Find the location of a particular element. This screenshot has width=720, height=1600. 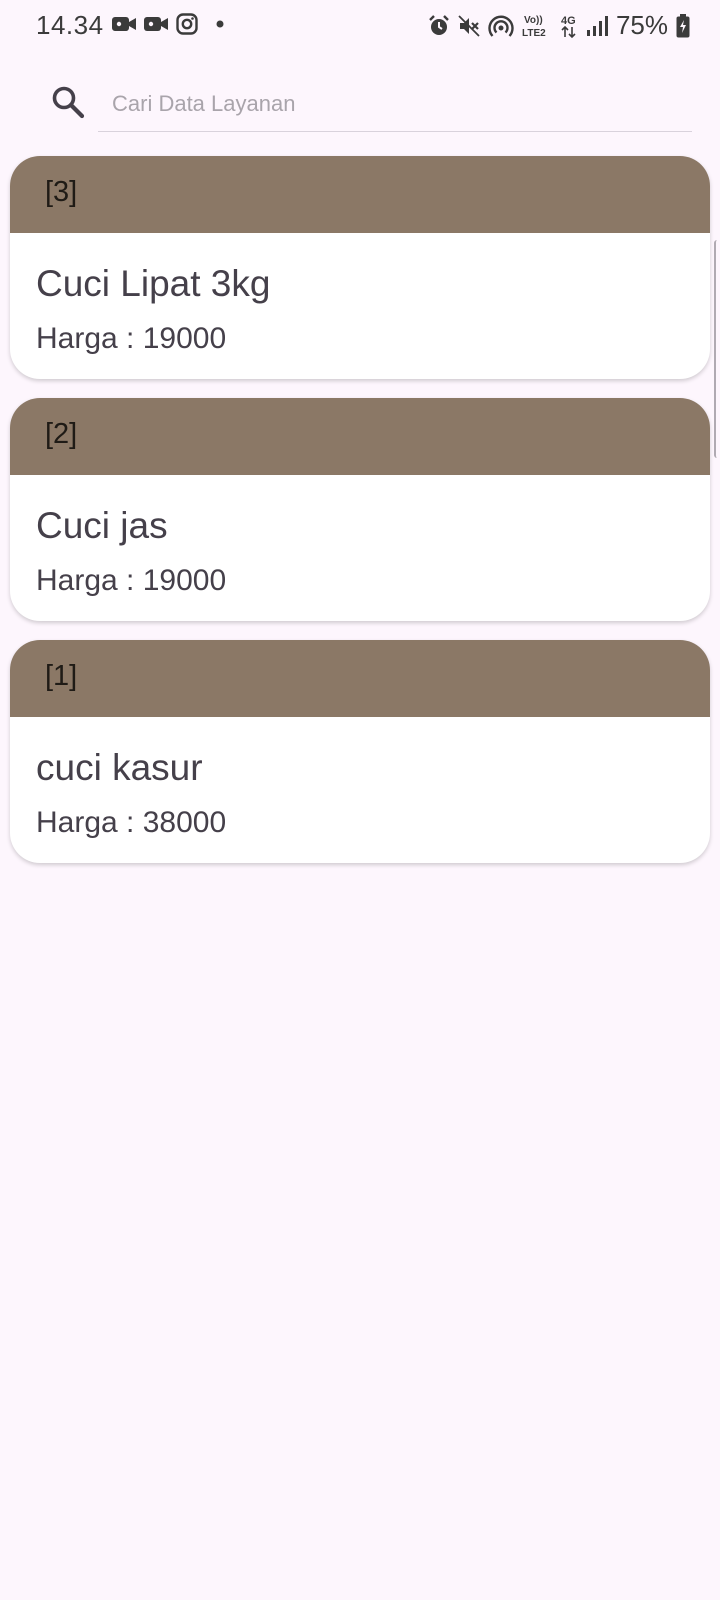

service-name: Cuci Lipat 3kg is located at coordinates (153, 283).